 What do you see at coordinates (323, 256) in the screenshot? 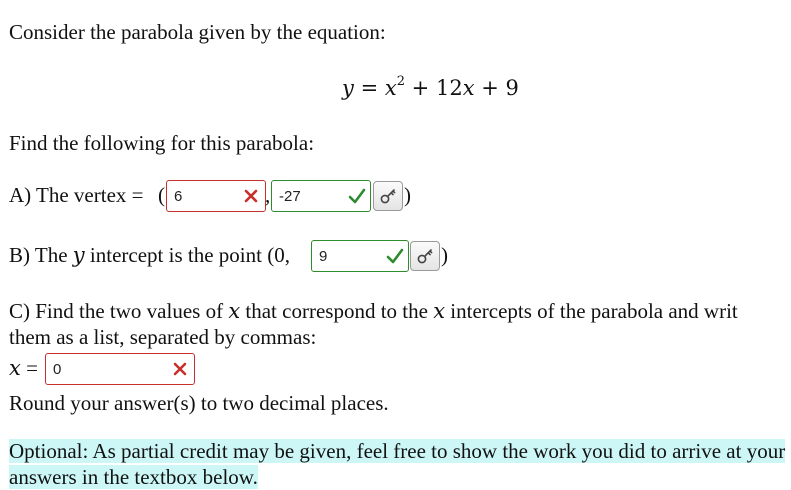
I see `y-intercept-value: 9` at bounding box center [323, 256].